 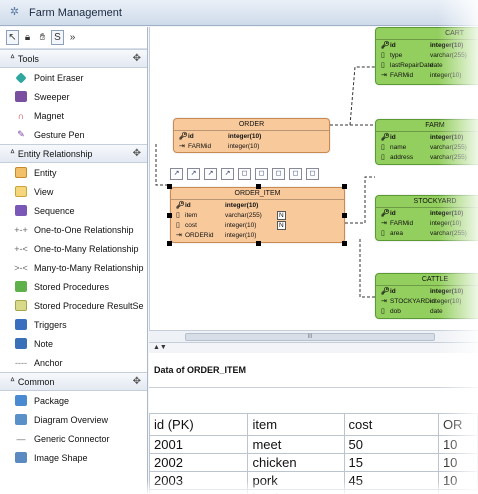 What do you see at coordinates (21, 173) in the screenshot?
I see `entity-icon` at bounding box center [21, 173].